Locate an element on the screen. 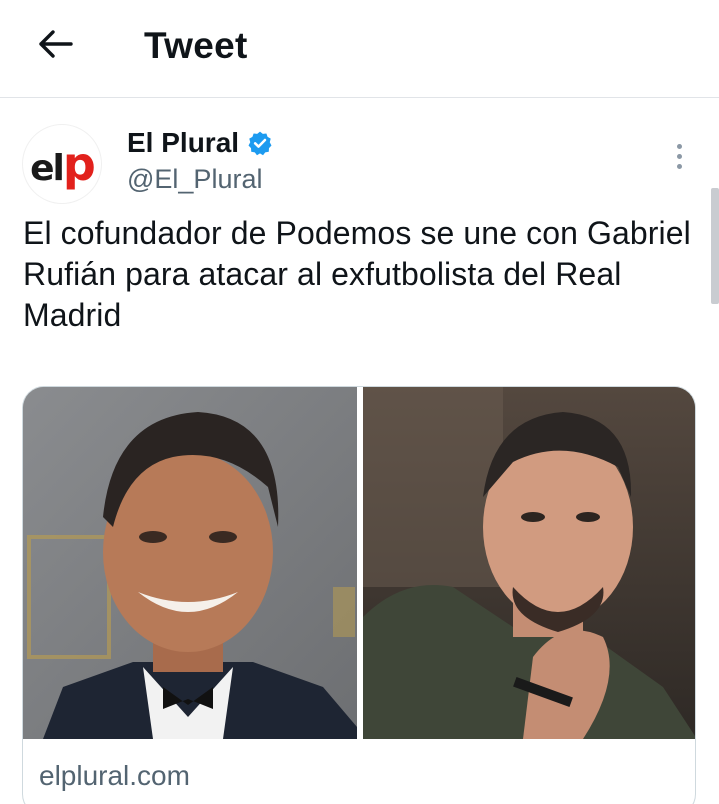 Image resolution: width=719 pixels, height=804 pixels. card-domain: elplural.com is located at coordinates (114, 775).